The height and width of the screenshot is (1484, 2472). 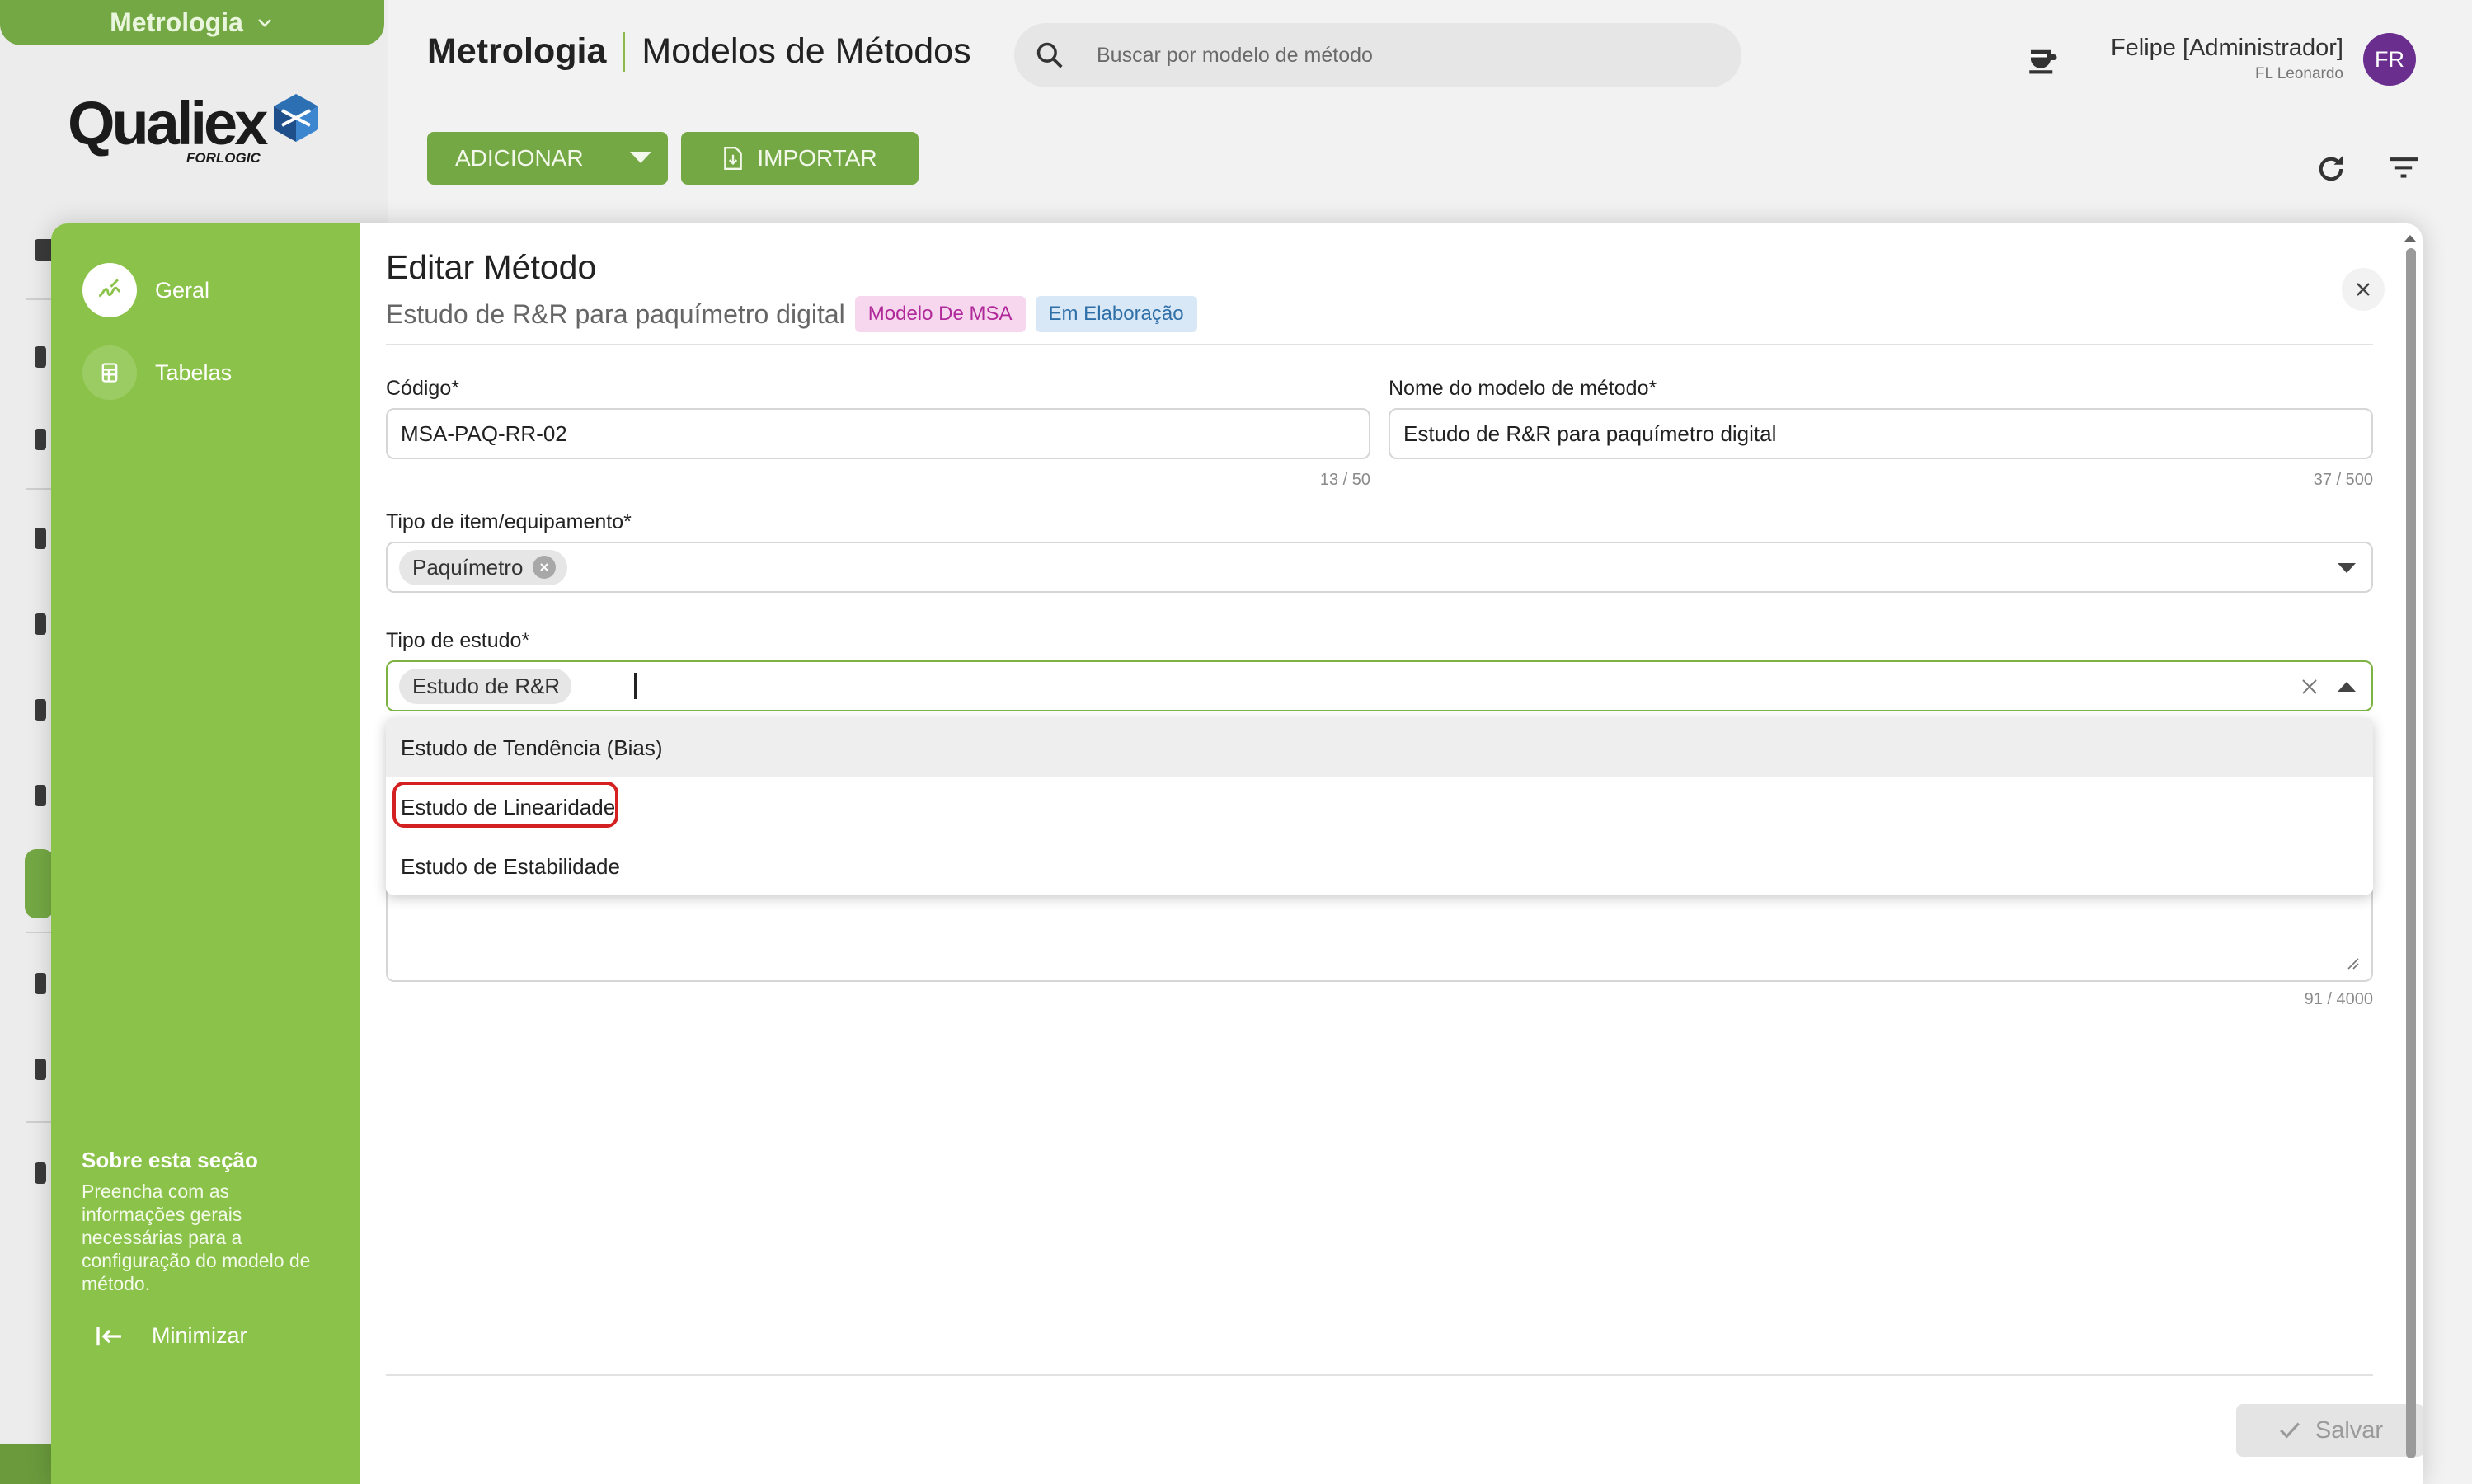 What do you see at coordinates (2289, 1430) in the screenshot?
I see `check-icon` at bounding box center [2289, 1430].